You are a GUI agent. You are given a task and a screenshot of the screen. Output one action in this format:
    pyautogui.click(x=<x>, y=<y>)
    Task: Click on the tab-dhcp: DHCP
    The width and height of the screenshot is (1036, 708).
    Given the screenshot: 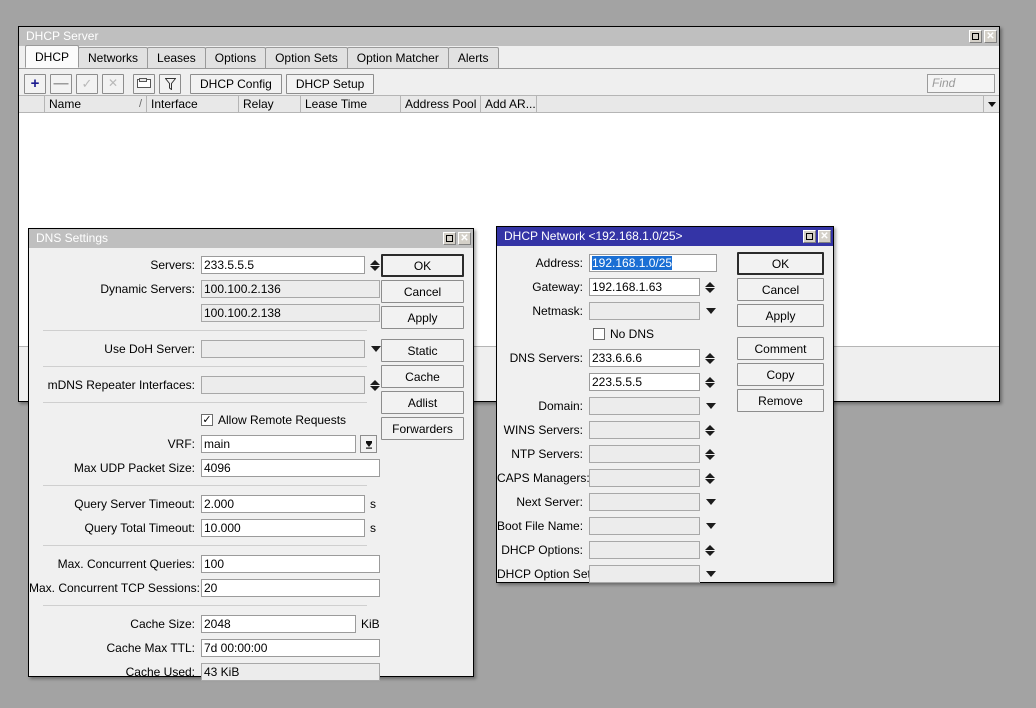 What is the action you would take?
    pyautogui.click(x=52, y=56)
    